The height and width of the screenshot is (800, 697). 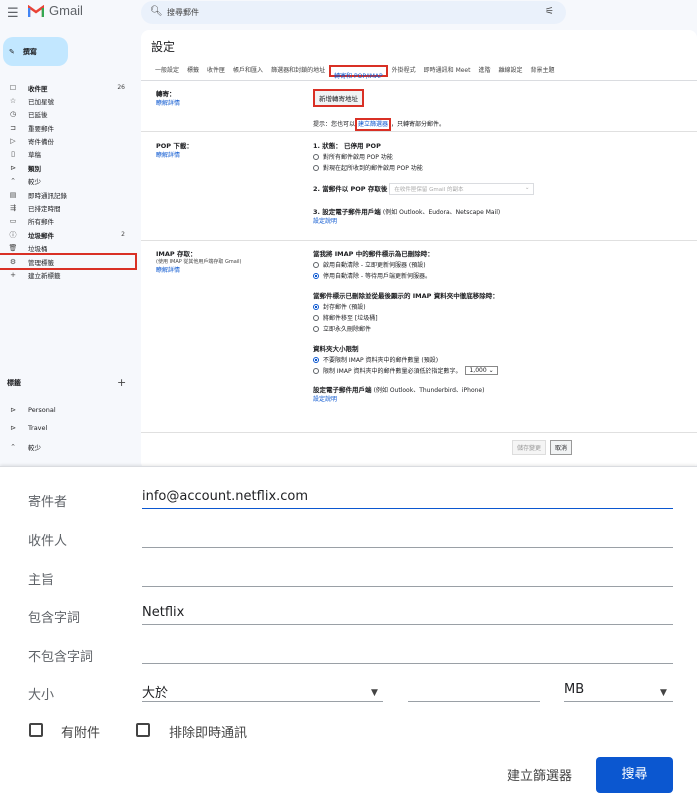 What do you see at coordinates (407, 538) in the screenshot?
I see `to-field` at bounding box center [407, 538].